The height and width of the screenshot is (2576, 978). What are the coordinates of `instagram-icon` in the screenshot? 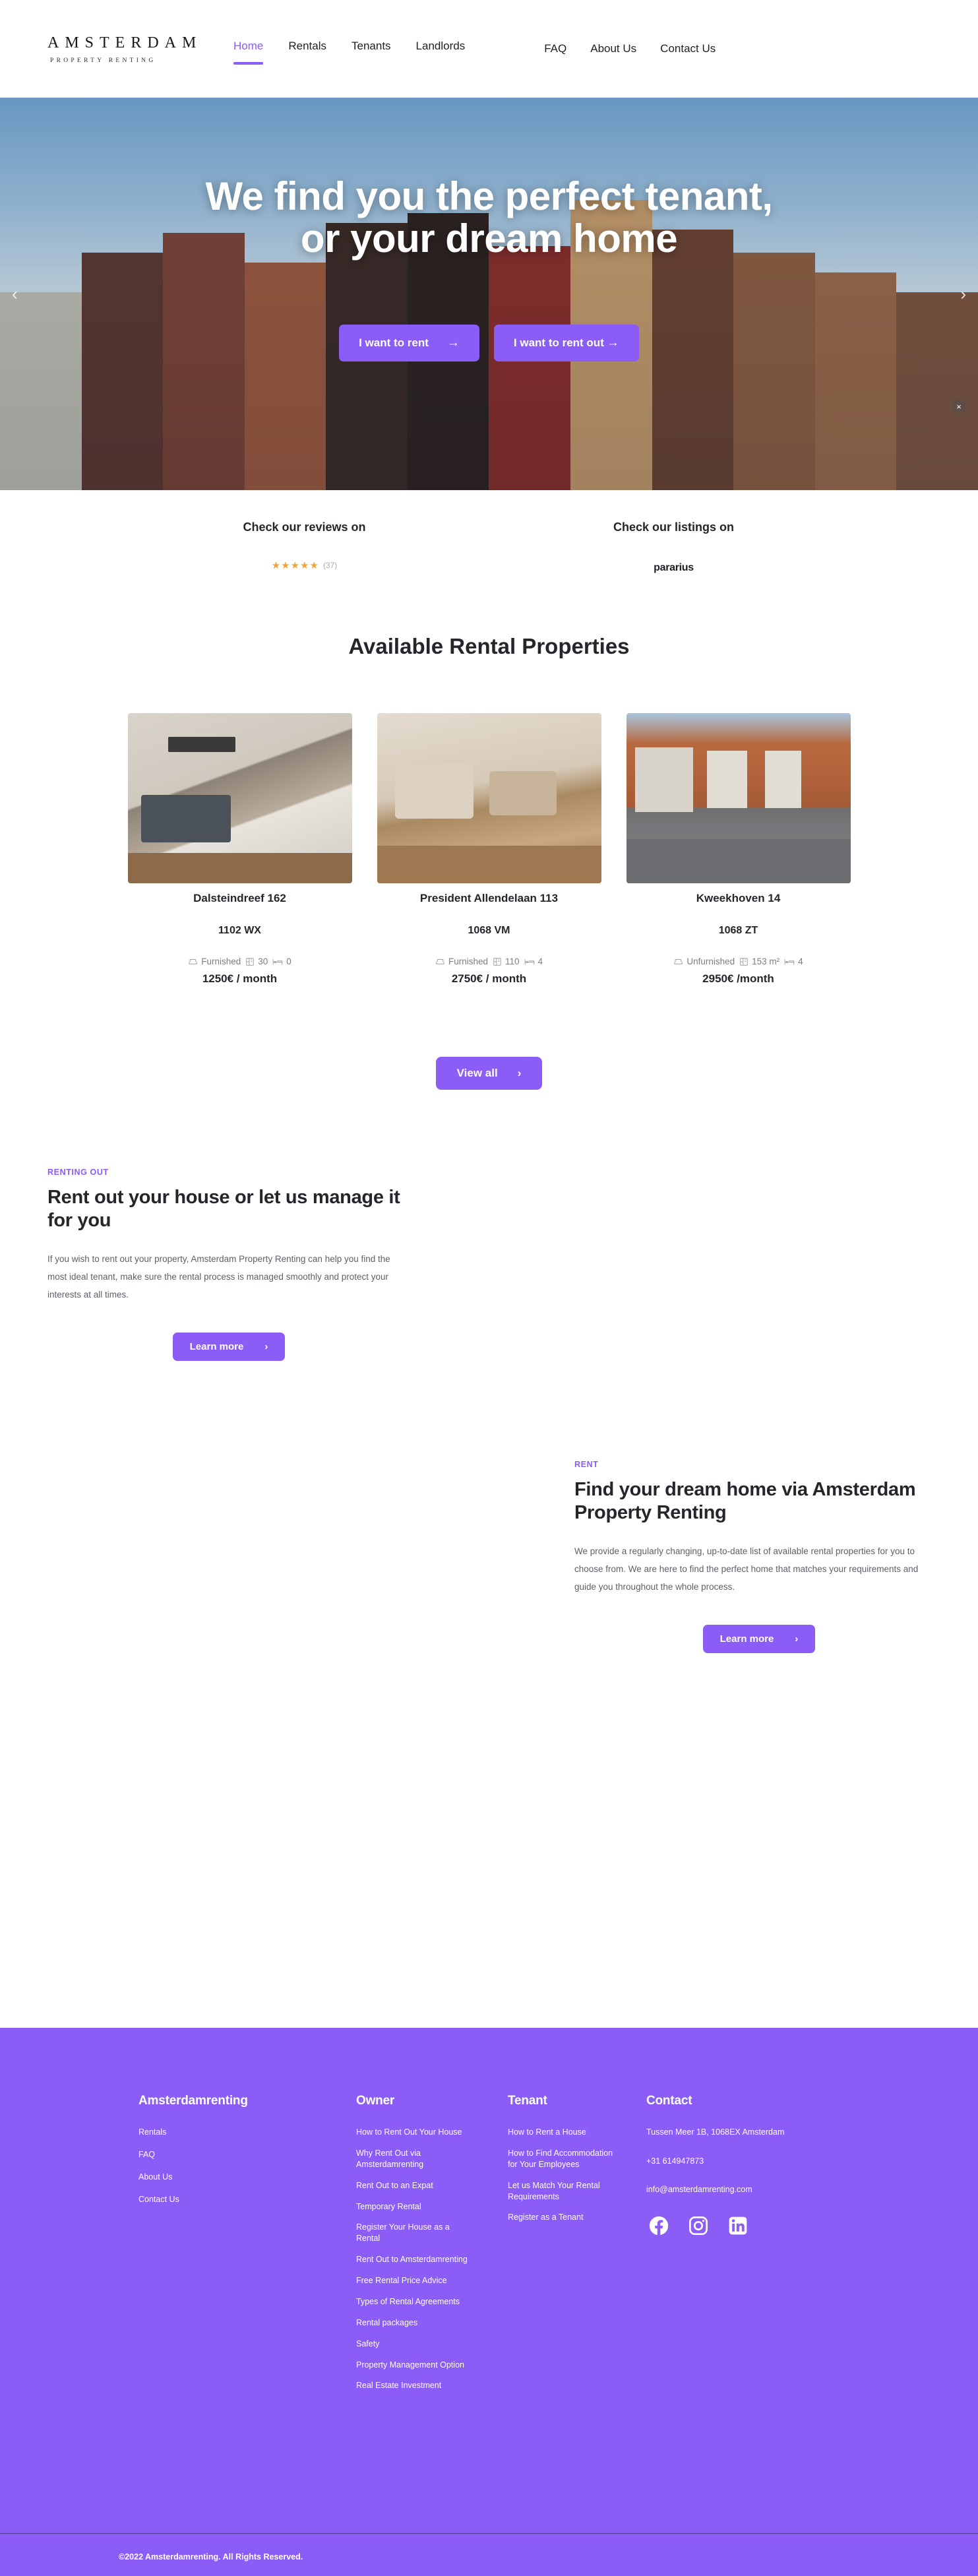 It's located at (698, 2225).